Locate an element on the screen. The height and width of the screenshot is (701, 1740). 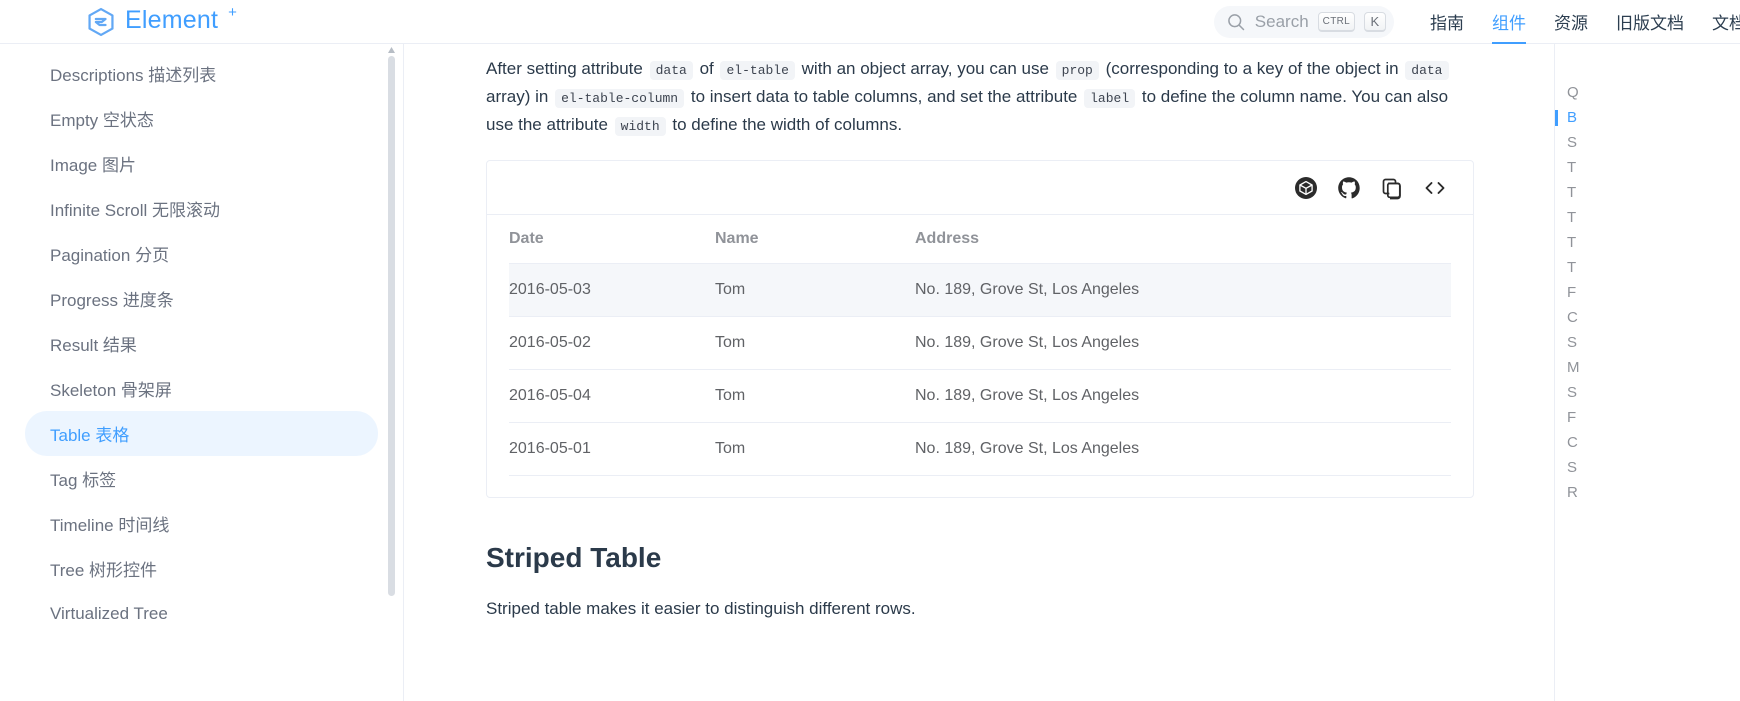
code-prop: prop is located at coordinates (1077, 70).